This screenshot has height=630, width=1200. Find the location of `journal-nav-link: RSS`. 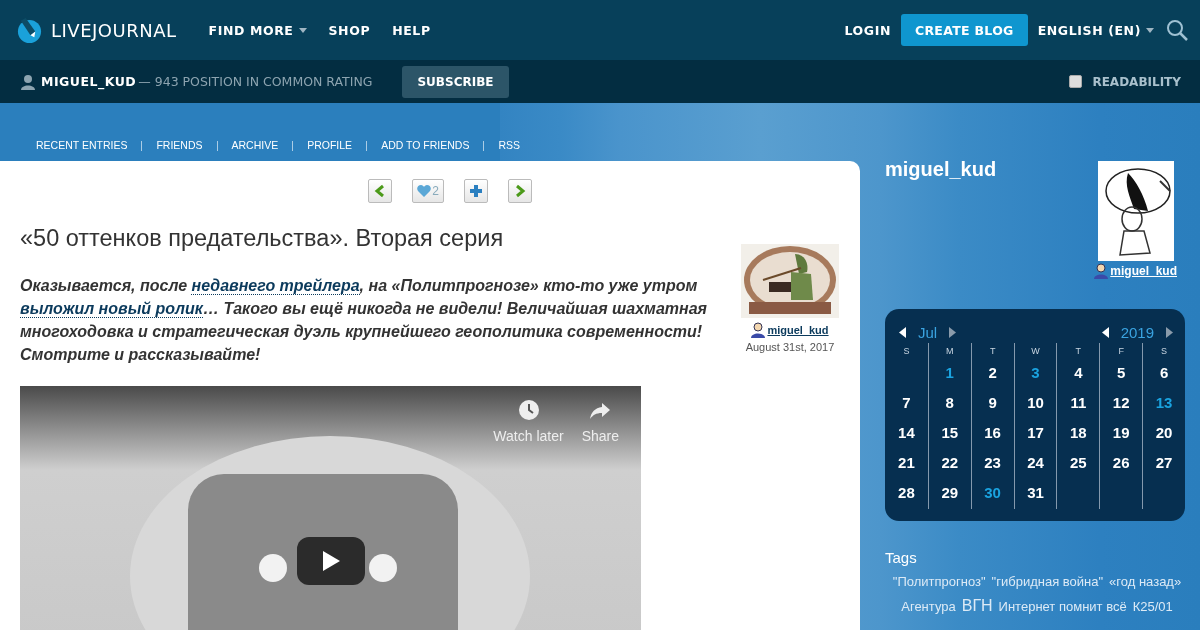

journal-nav-link: RSS is located at coordinates (509, 145).